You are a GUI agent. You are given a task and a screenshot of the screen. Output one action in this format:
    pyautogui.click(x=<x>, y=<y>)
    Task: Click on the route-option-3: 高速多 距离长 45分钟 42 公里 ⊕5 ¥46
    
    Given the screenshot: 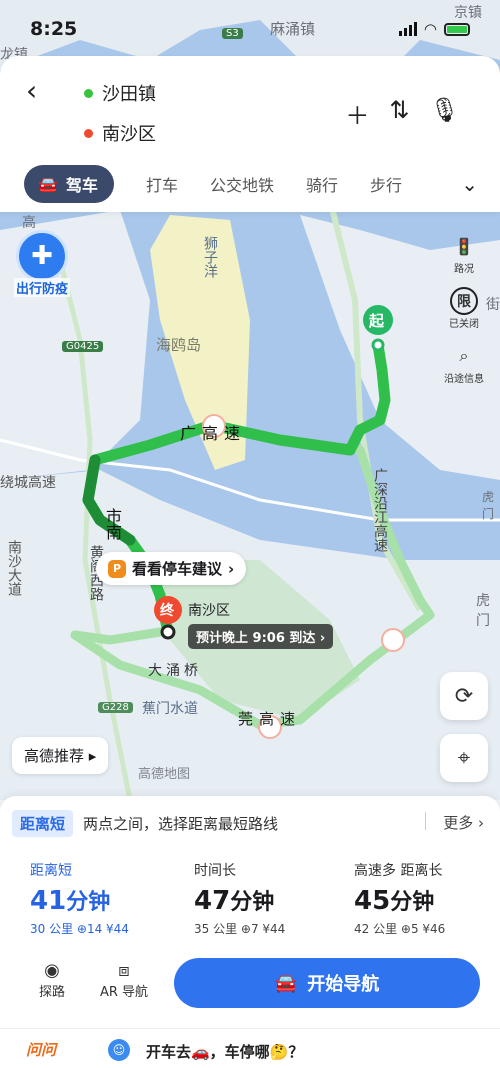 What is the action you would take?
    pyautogui.click(x=399, y=898)
    